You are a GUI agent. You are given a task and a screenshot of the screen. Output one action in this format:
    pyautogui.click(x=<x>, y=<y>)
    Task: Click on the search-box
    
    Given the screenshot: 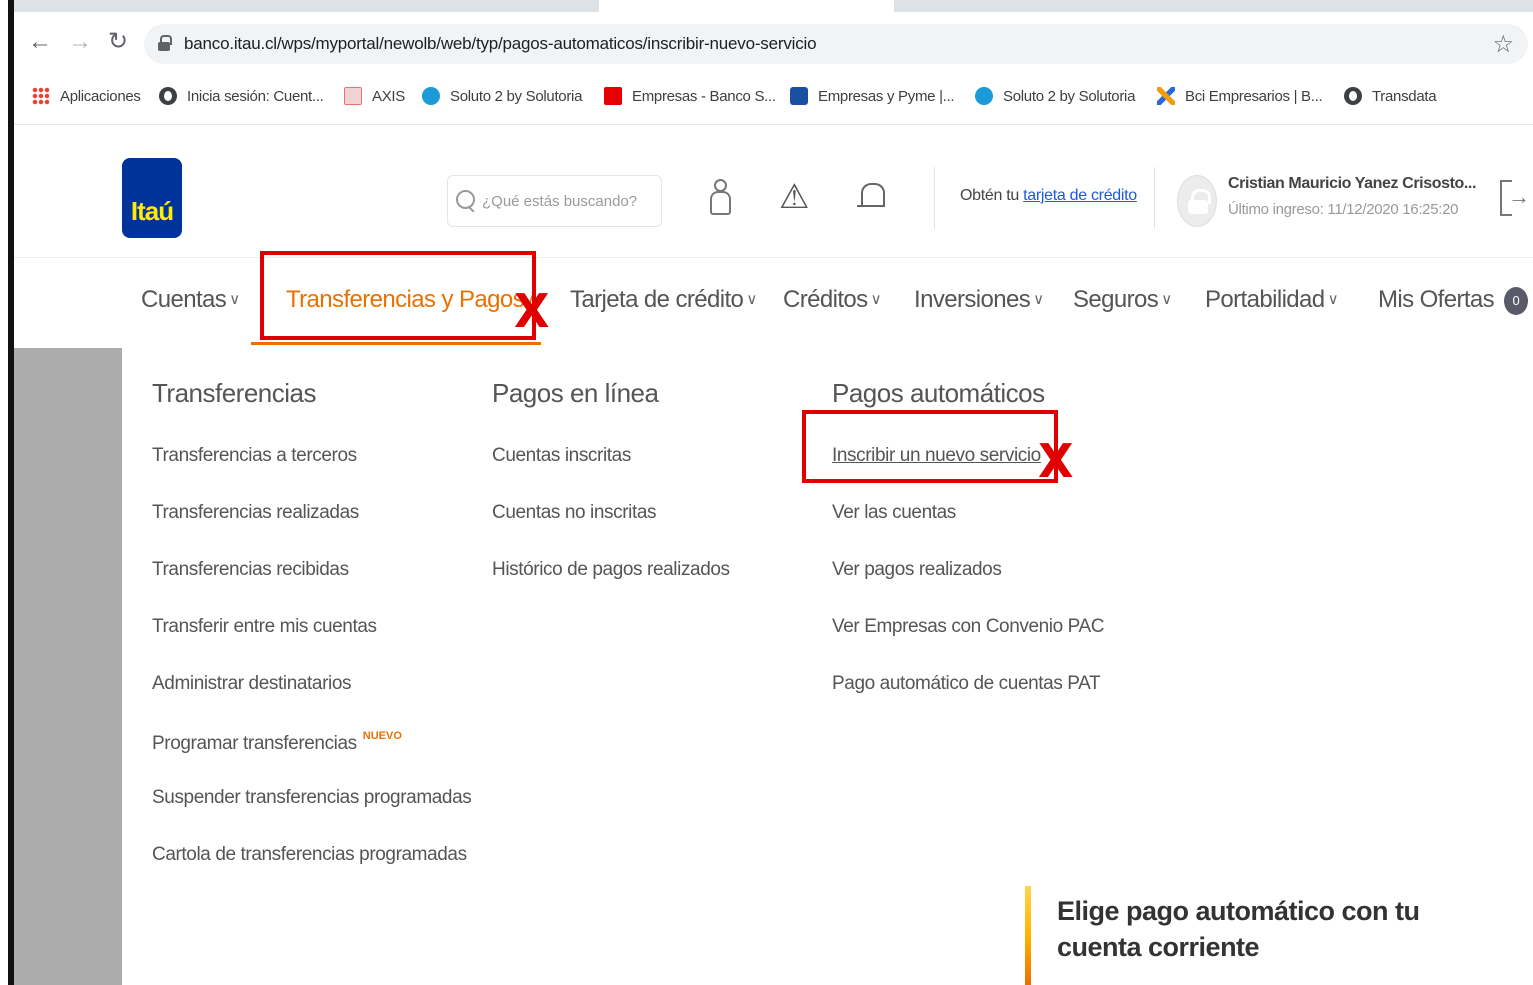 What is the action you would take?
    pyautogui.click(x=554, y=201)
    